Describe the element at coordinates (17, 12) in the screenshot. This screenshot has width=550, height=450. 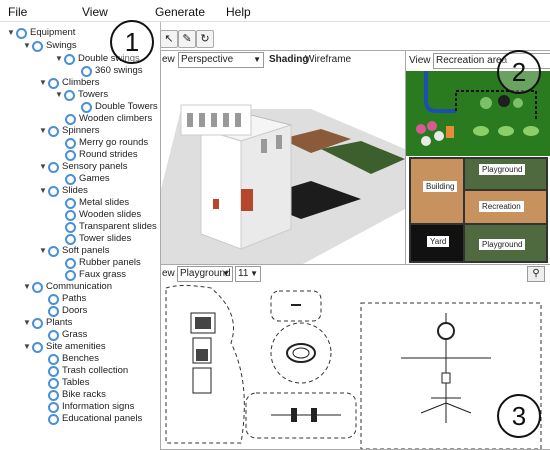
I see `menu-file: File` at that location.